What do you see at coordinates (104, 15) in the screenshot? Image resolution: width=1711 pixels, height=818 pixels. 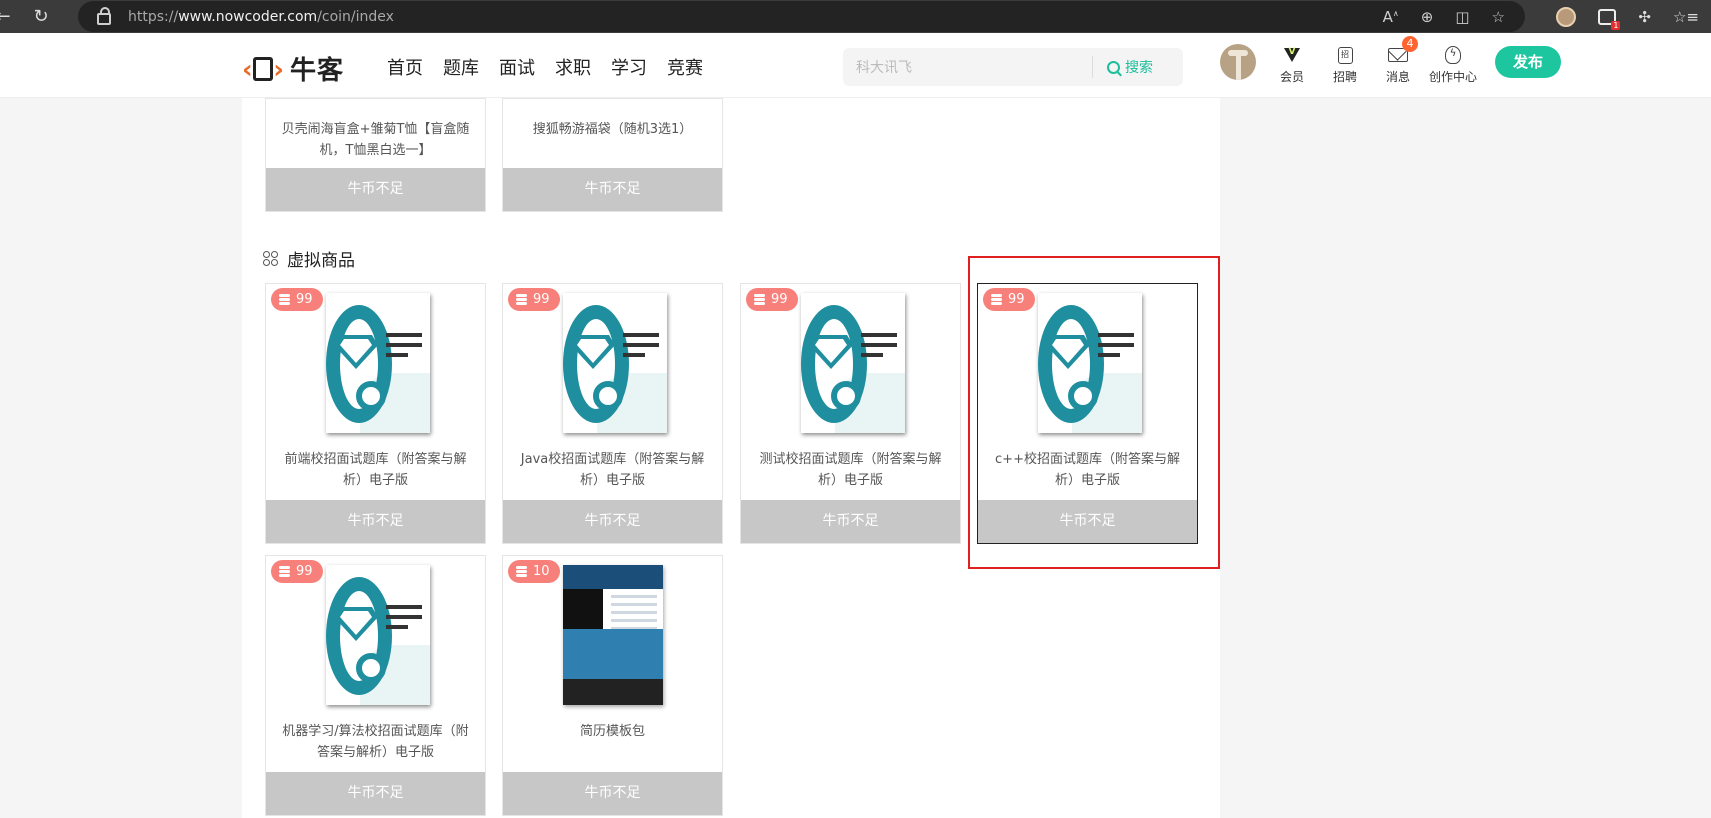 I see `lock-icon` at bounding box center [104, 15].